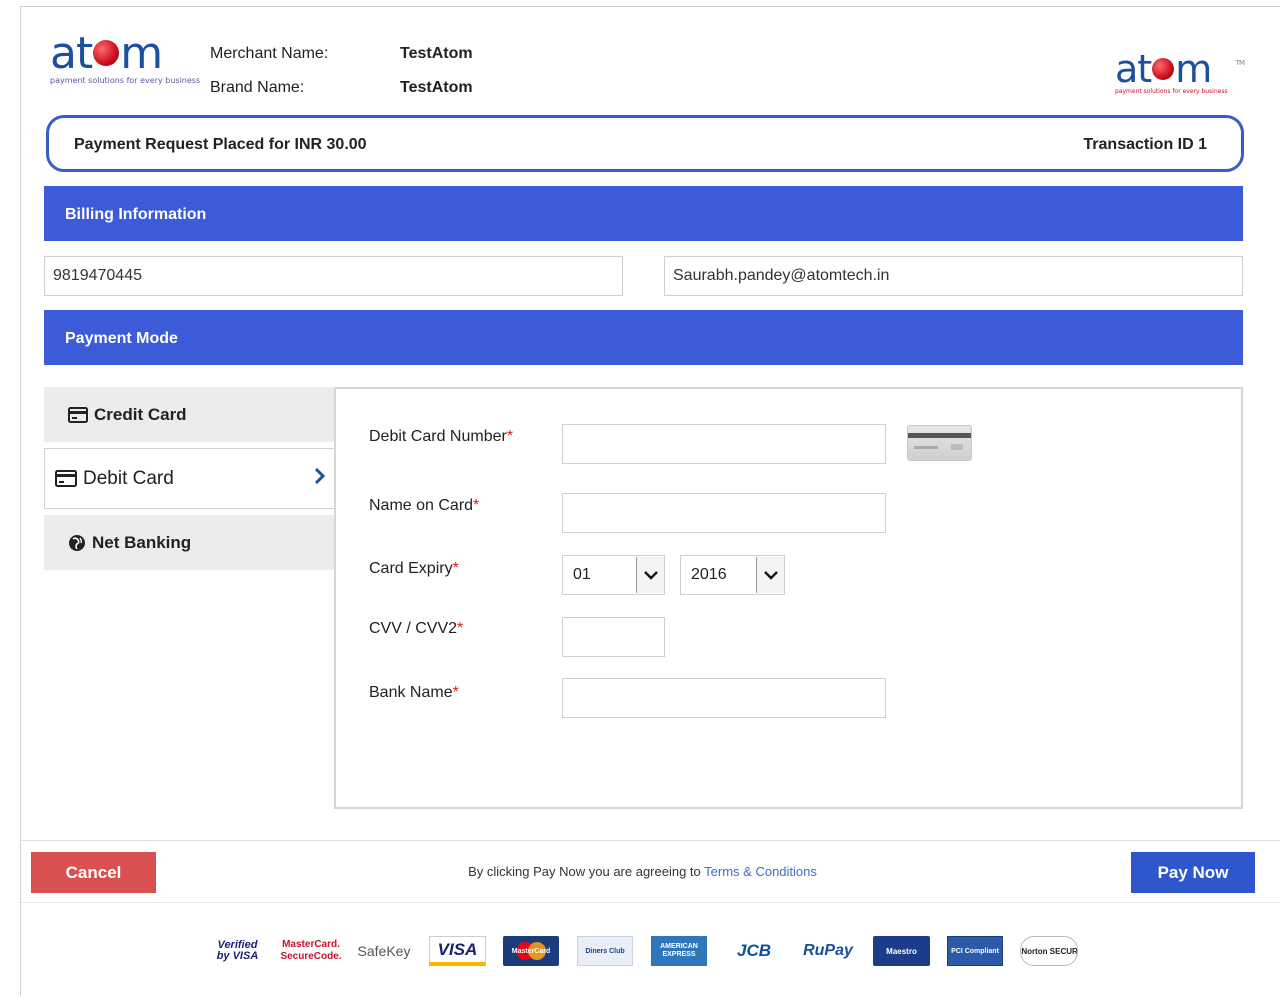 This screenshot has height=998, width=1280. What do you see at coordinates (78, 414) in the screenshot?
I see `credit-card-icon` at bounding box center [78, 414].